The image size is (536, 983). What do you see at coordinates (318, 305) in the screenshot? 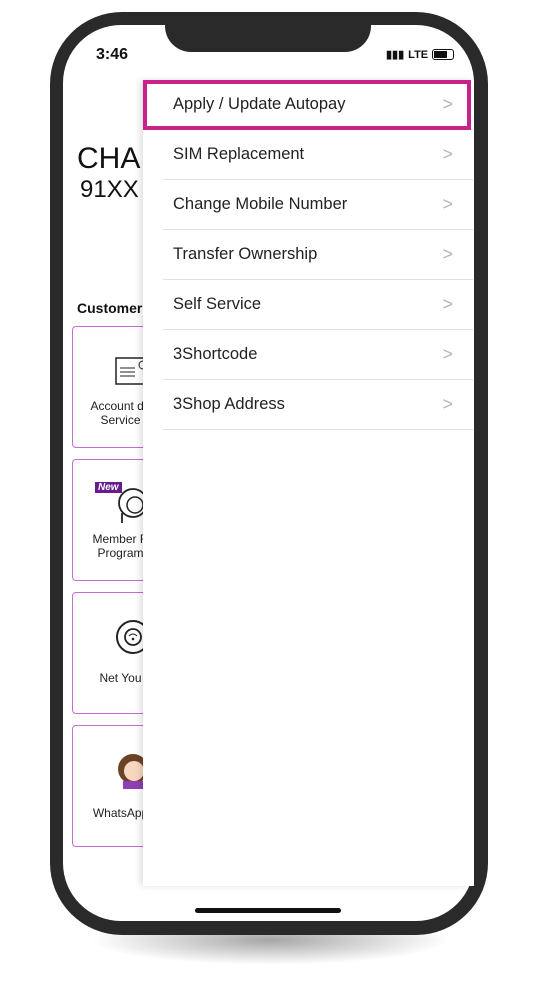
I see `menu-item-self-service: Self Service >` at bounding box center [318, 305].